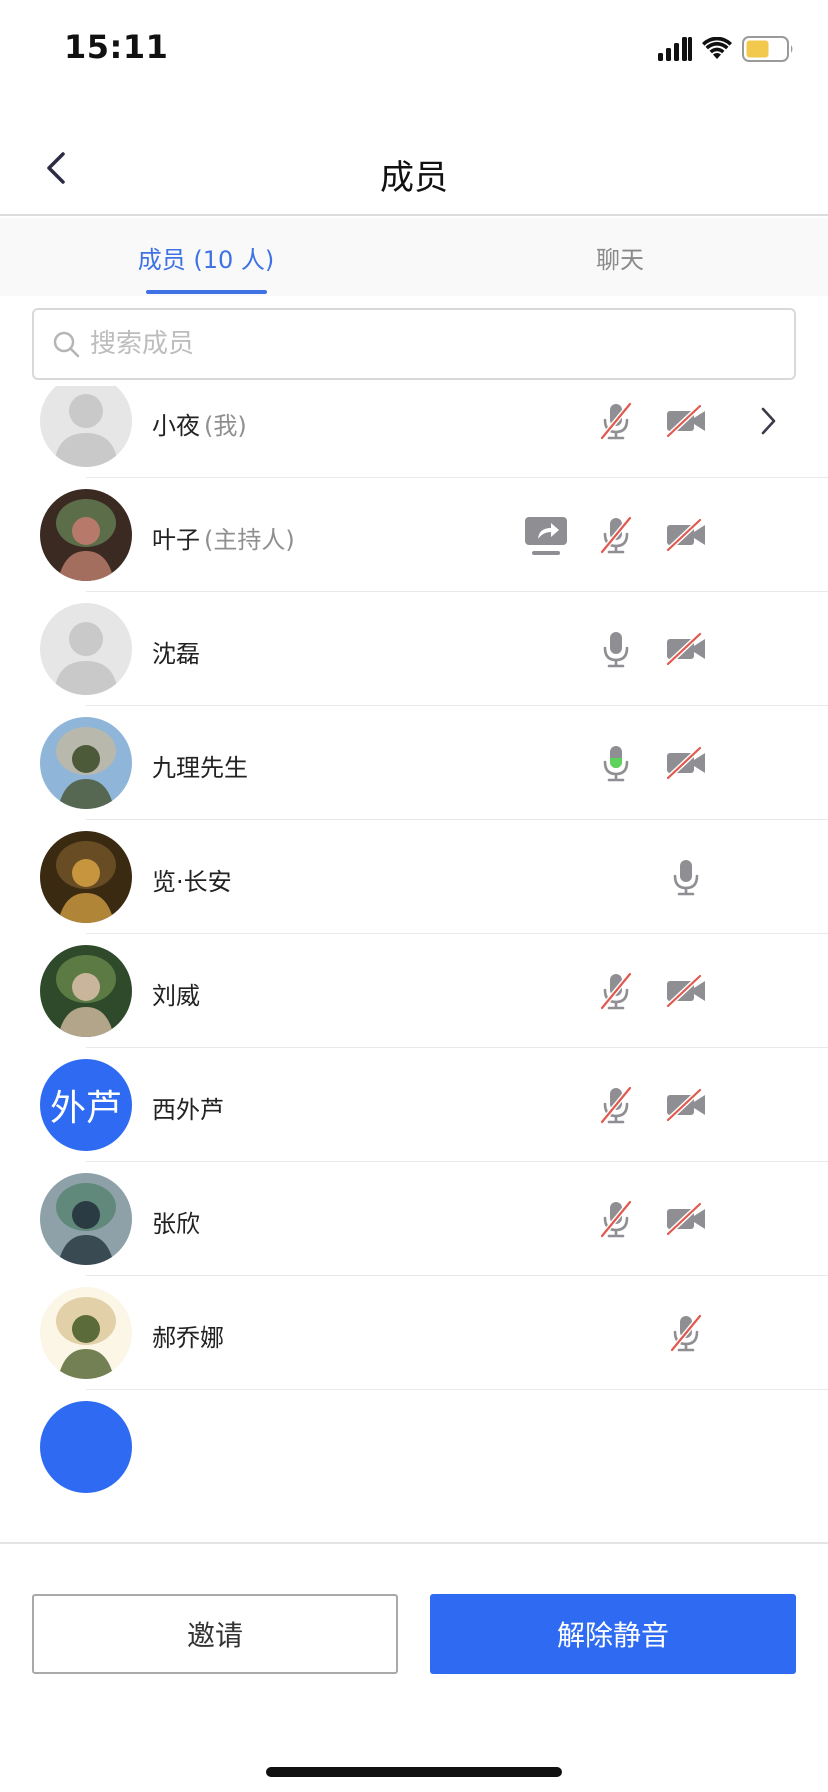 Image resolution: width=828 pixels, height=1792 pixels. Describe the element at coordinates (215, 1634) in the screenshot. I see `invite-button: 邀请` at that location.